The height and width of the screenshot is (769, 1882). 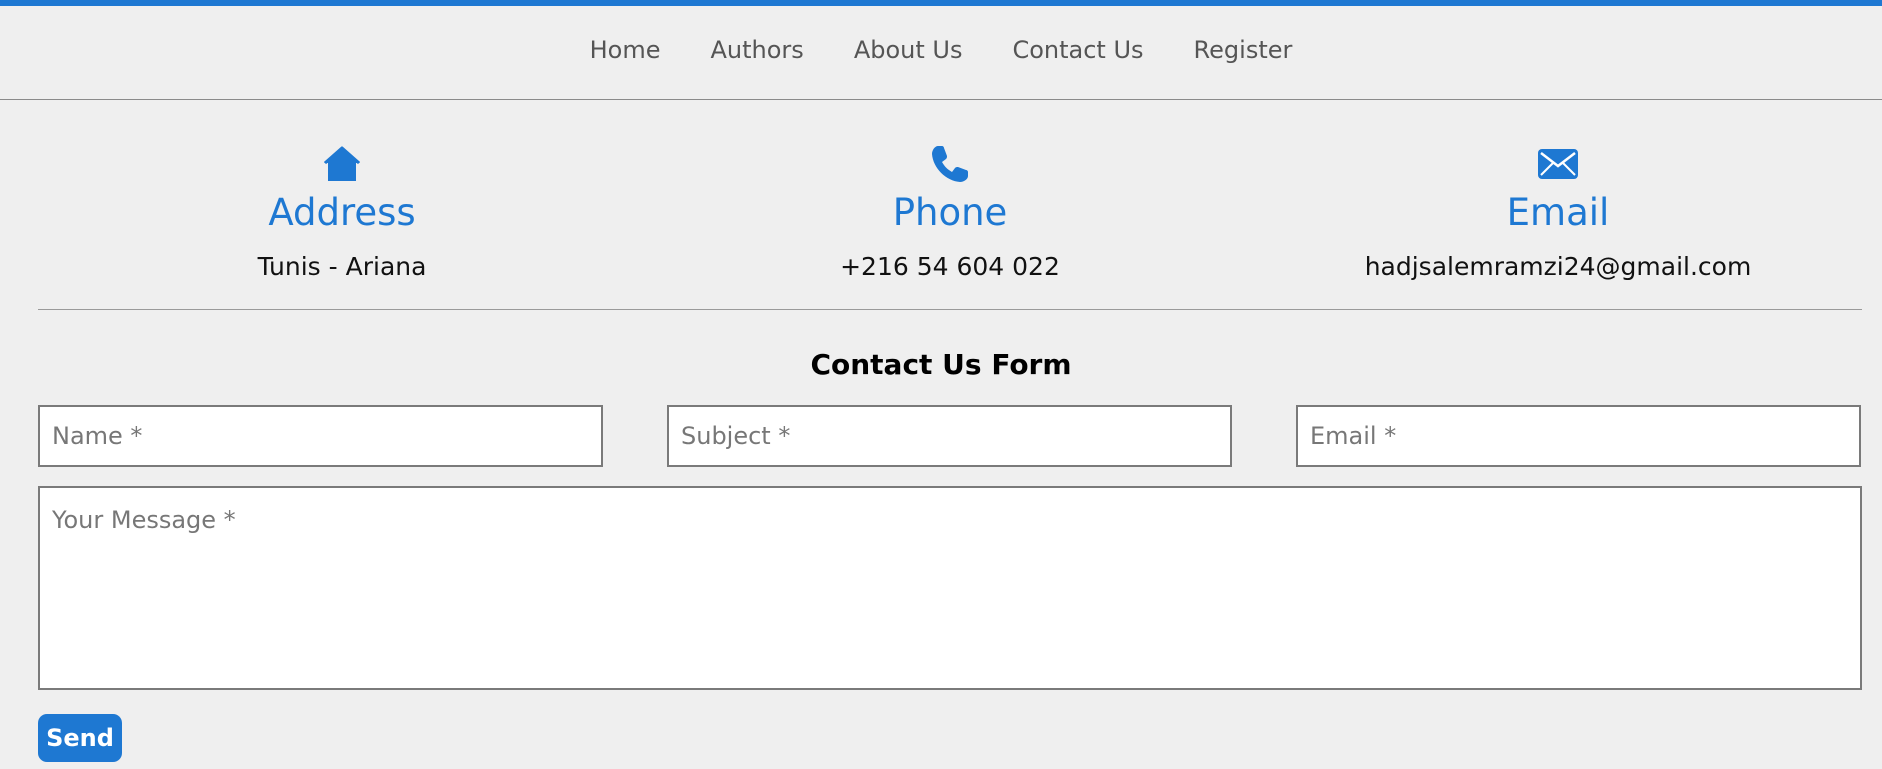 What do you see at coordinates (950, 164) in the screenshot?
I see `phone-icon` at bounding box center [950, 164].